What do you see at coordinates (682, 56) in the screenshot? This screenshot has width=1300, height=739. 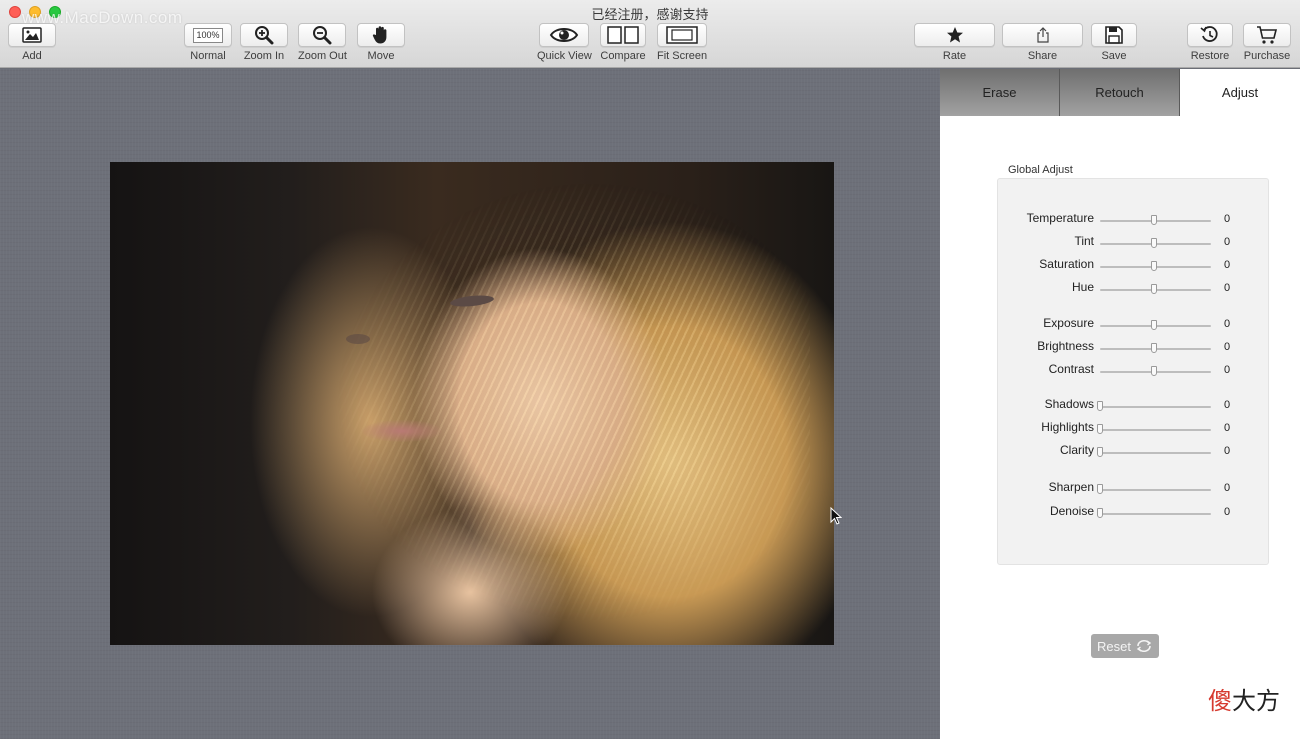 I see `fit-screen-label: Fit Screen` at bounding box center [682, 56].